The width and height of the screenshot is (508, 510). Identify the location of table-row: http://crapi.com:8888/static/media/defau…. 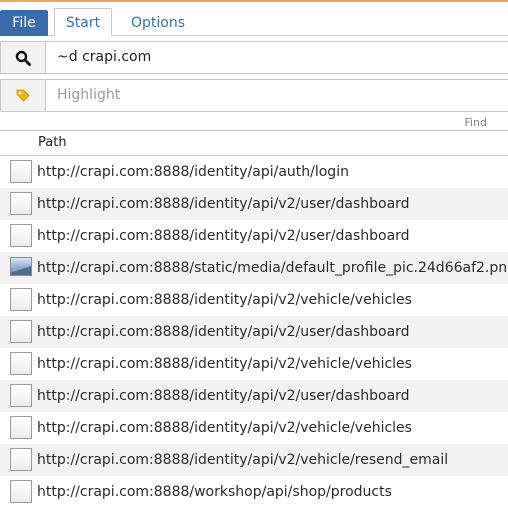
(254, 268).